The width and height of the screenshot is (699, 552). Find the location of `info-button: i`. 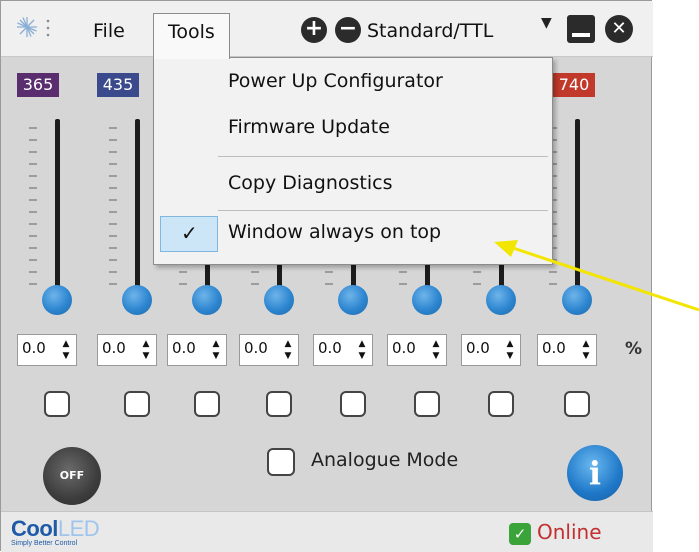

info-button: i is located at coordinates (595, 473).